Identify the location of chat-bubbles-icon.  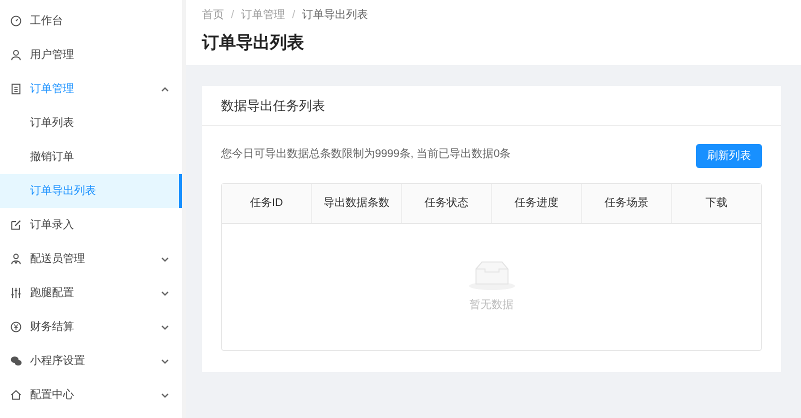
(16, 361).